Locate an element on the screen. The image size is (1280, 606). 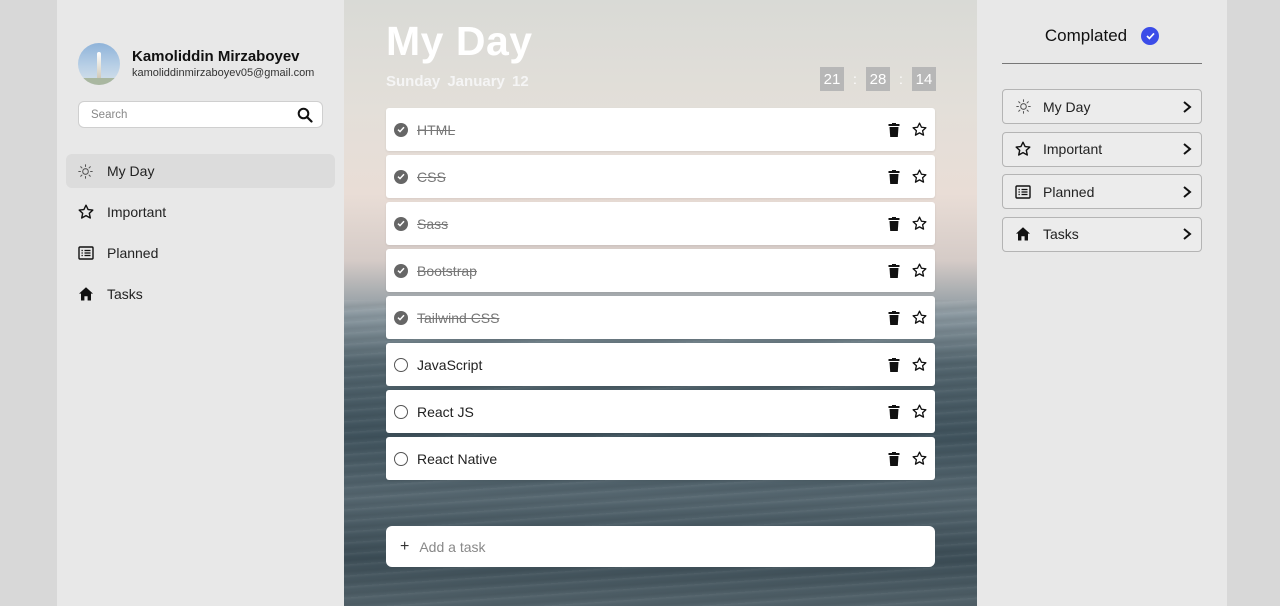
completed-list: My Day Important Planned Tasks is located at coordinates (1102, 174).